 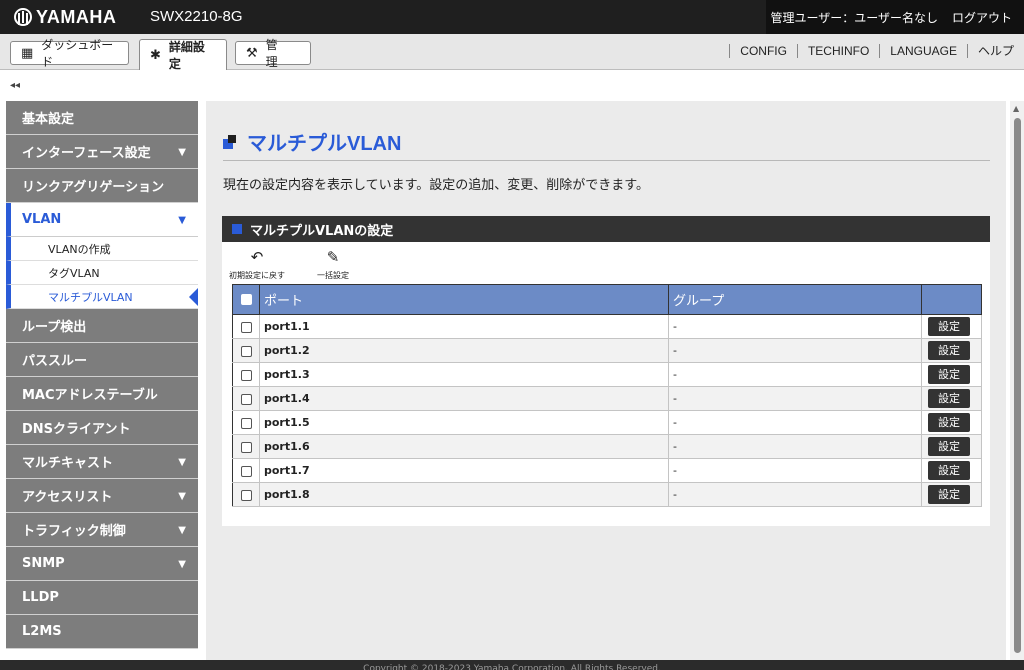 I want to click on column-header-action, so click(x=951, y=299).